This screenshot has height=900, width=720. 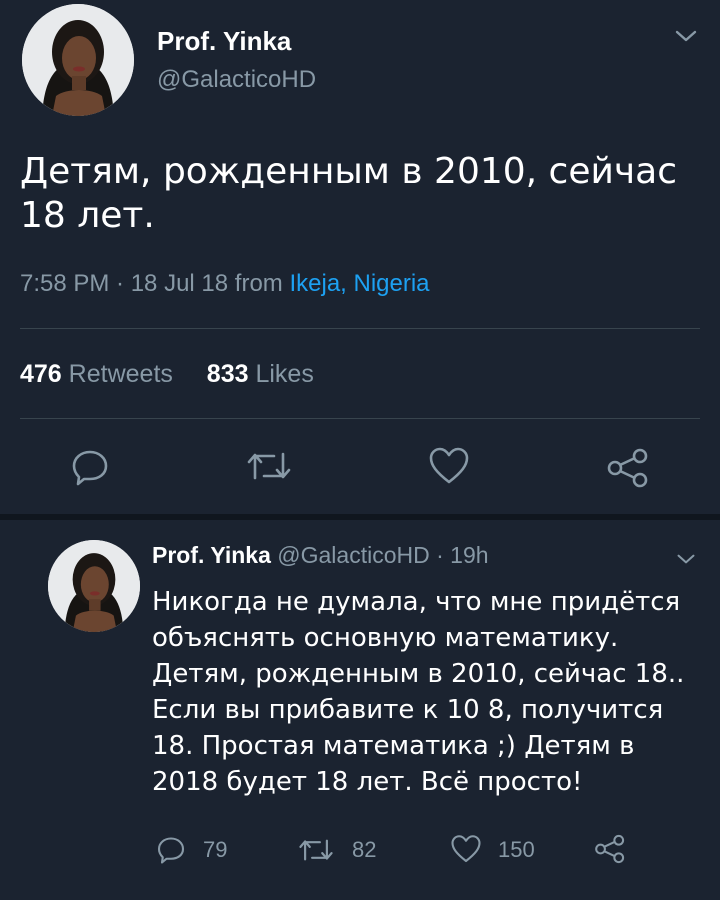 I want to click on likes-stat: 833 Likes, so click(x=260, y=374).